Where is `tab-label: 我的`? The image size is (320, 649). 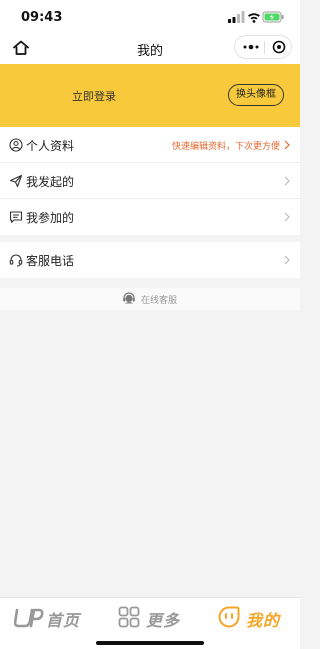
tab-label: 我的 is located at coordinates (263, 620).